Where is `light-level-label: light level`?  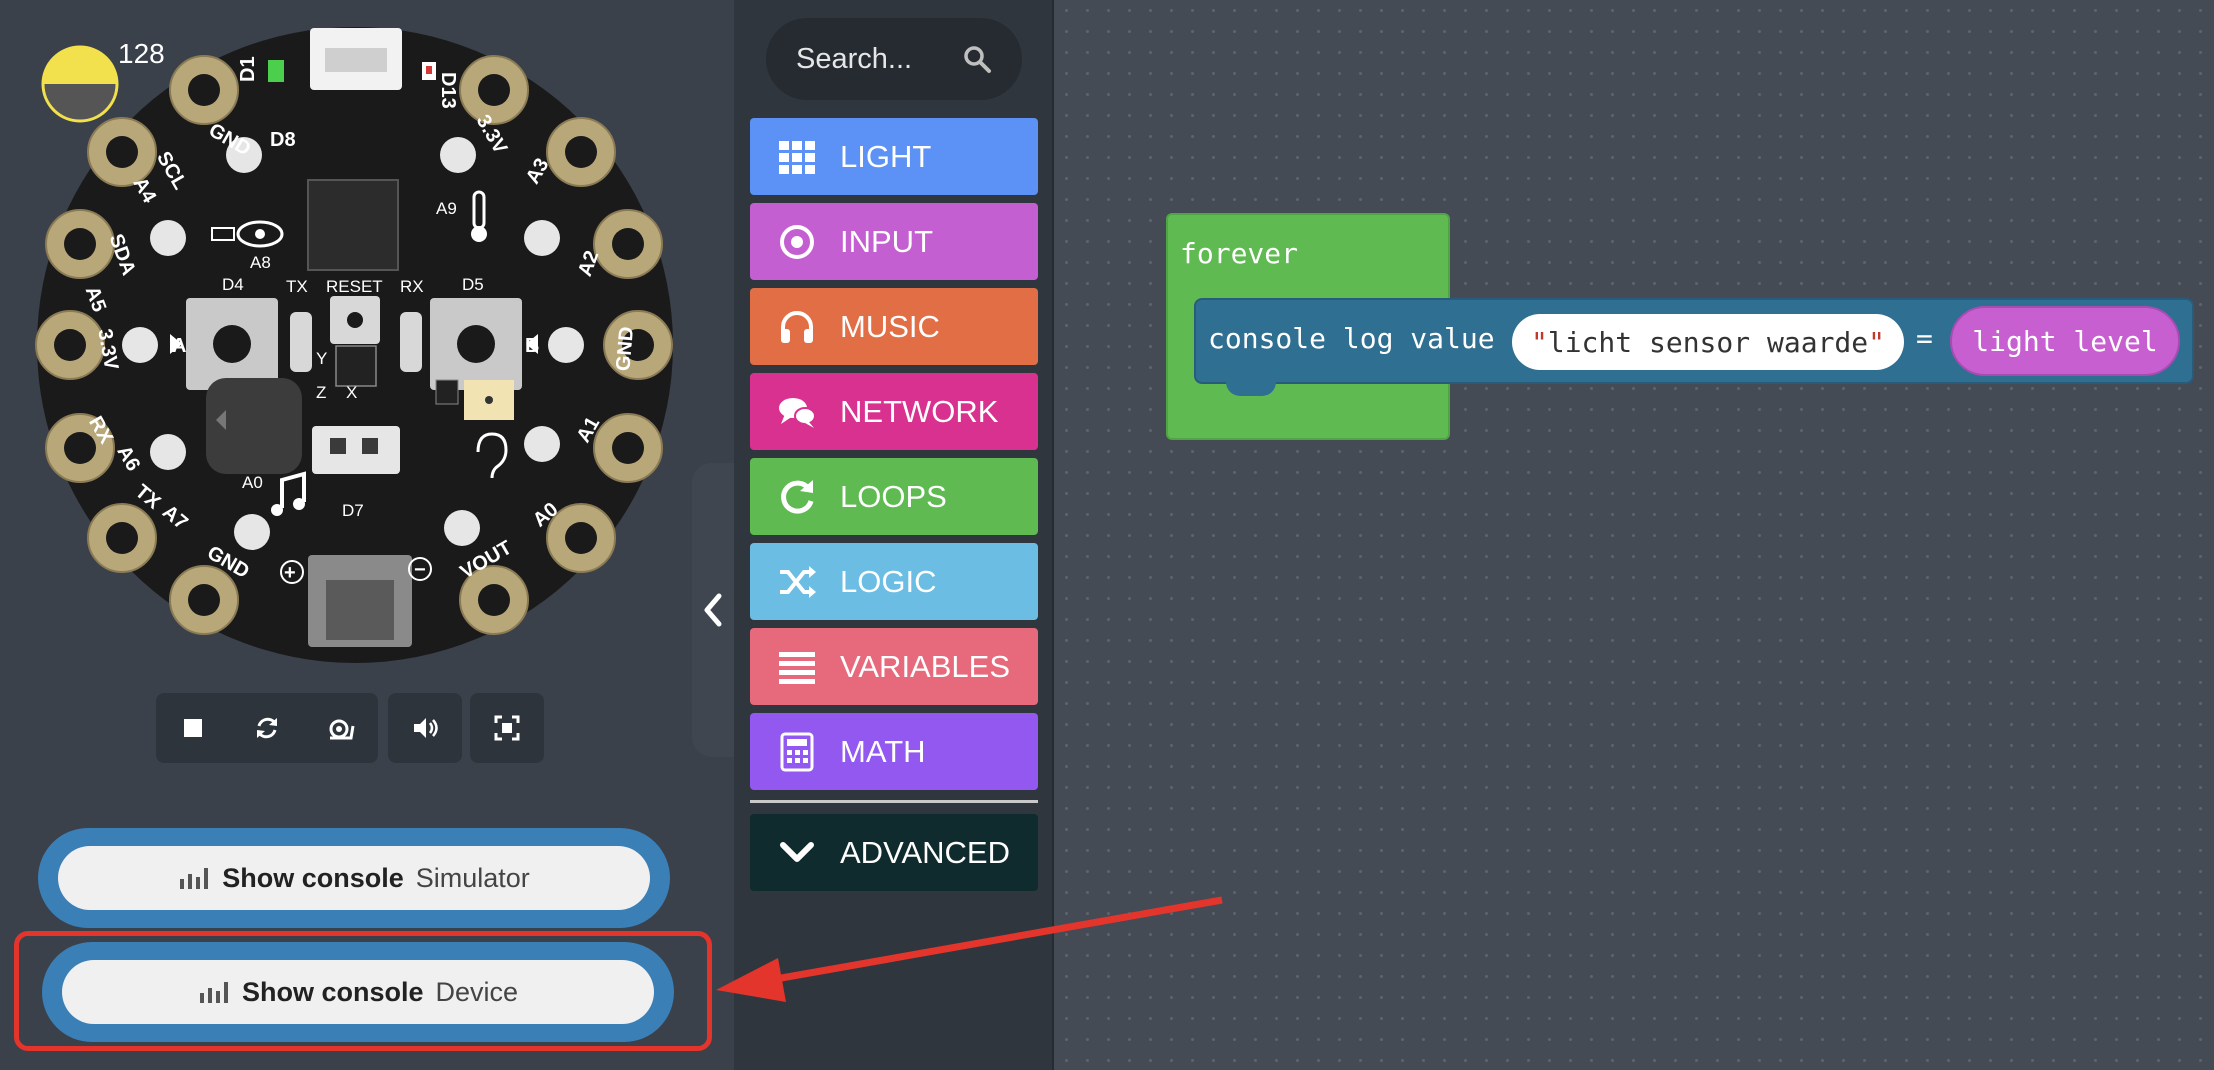 light-level-label: light level is located at coordinates (2065, 341).